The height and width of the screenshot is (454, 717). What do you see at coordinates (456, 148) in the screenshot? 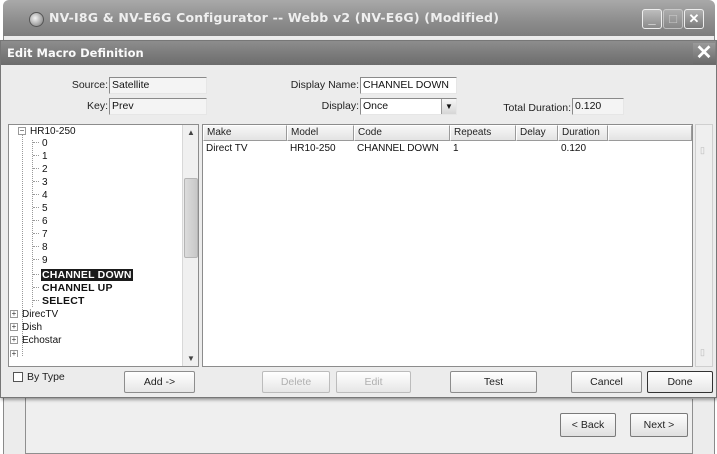
I see `cell-repeats: 1` at bounding box center [456, 148].